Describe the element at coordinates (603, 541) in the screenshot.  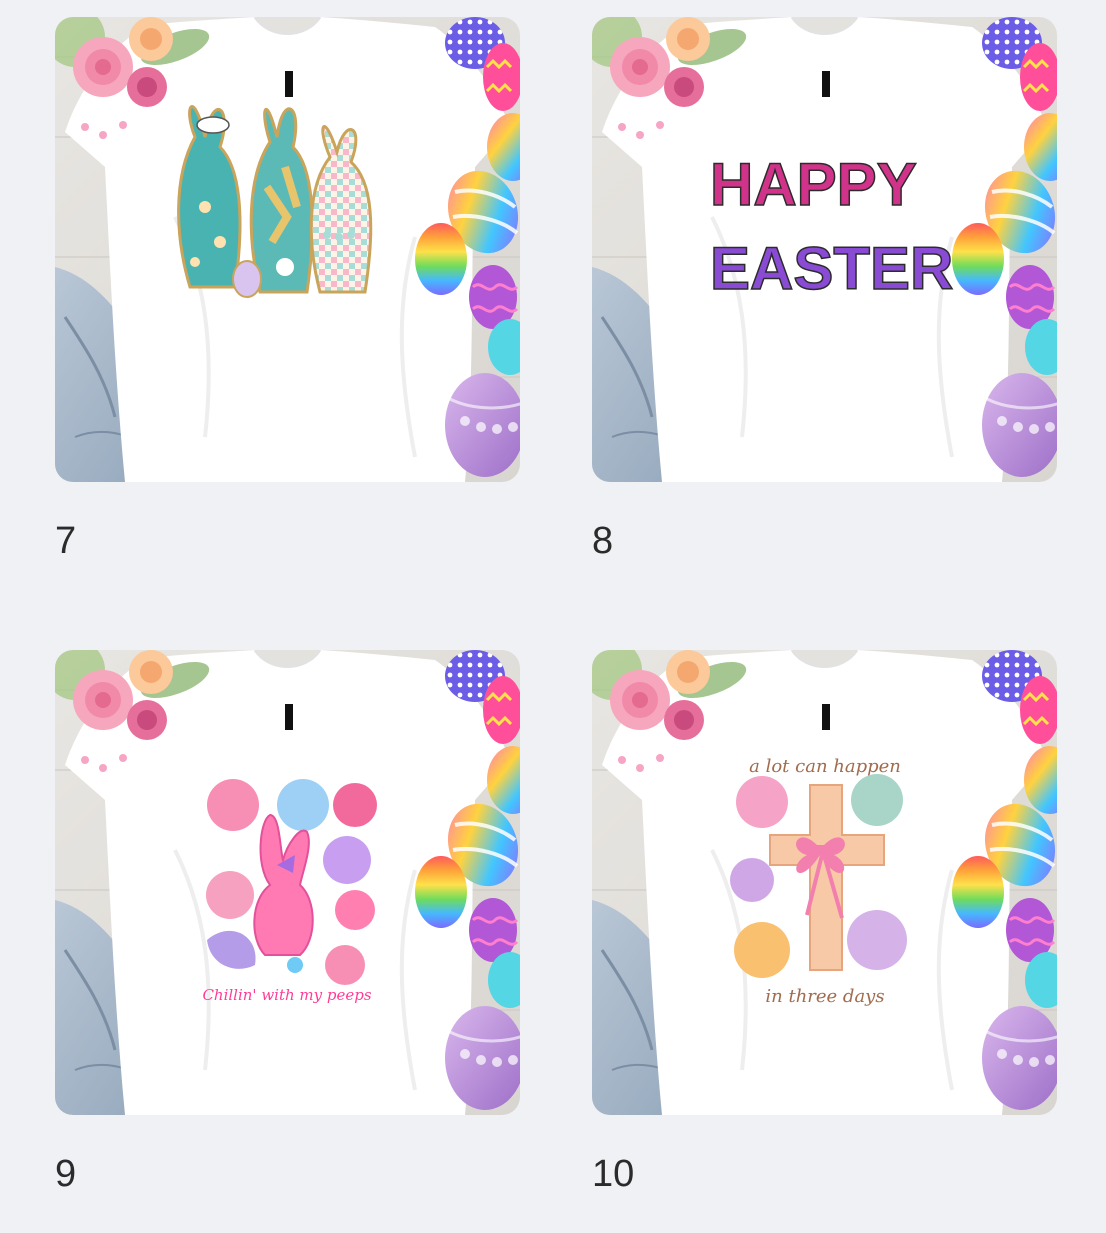
I see `product-number: 8` at that location.